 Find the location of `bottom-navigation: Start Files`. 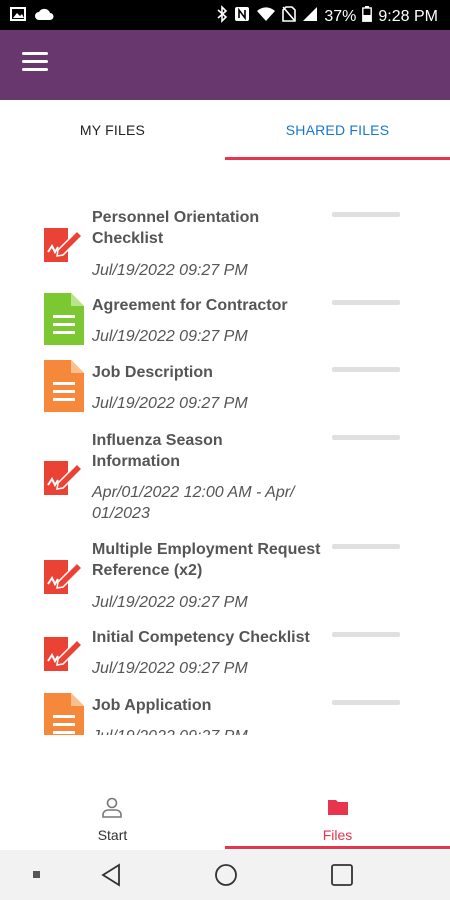

bottom-navigation: Start Files is located at coordinates (225, 817).